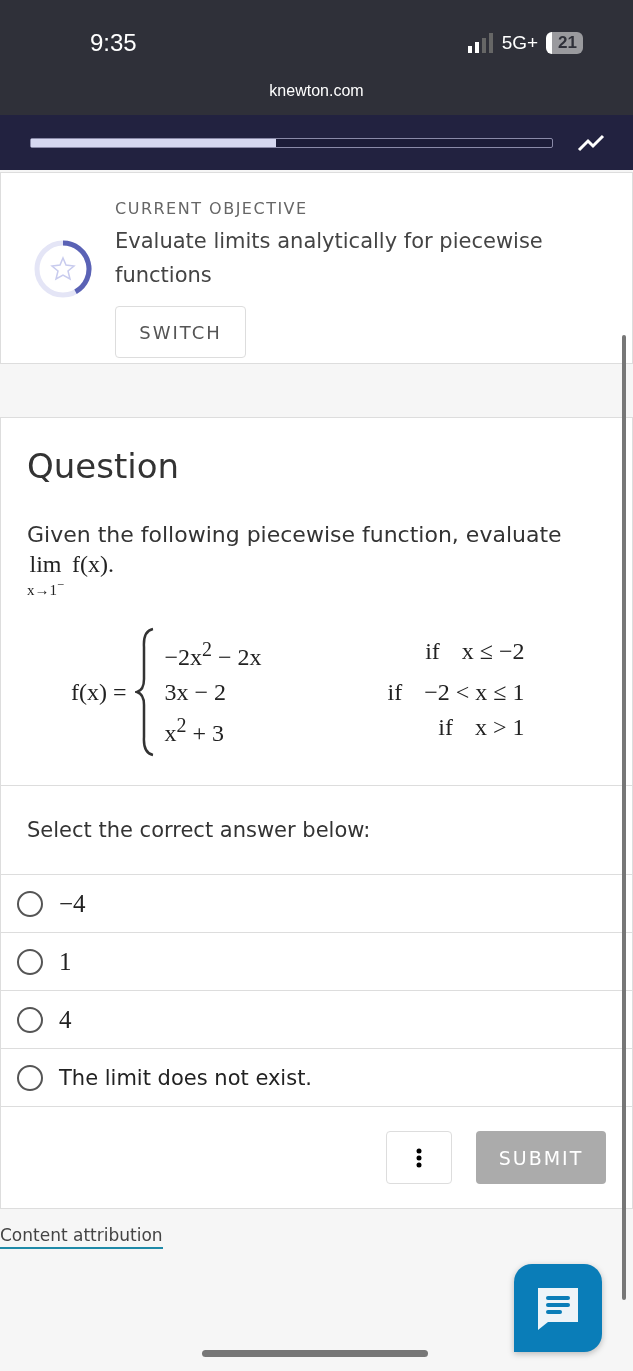 The height and width of the screenshot is (1371, 633). What do you see at coordinates (329, 258) in the screenshot?
I see `objective-title: Evaluate limits analytically for piecewise functions` at bounding box center [329, 258].